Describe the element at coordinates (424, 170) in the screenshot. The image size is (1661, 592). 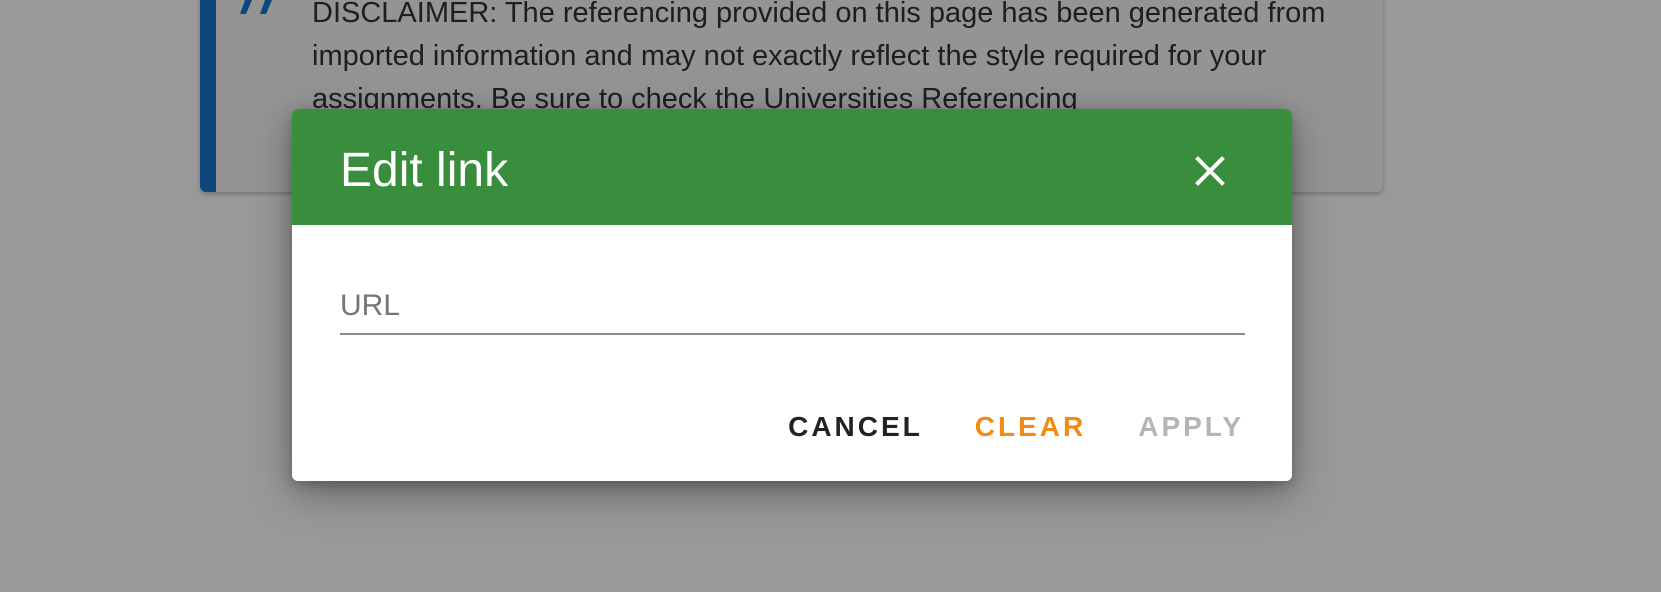
I see `dialog-title: Edit link` at that location.